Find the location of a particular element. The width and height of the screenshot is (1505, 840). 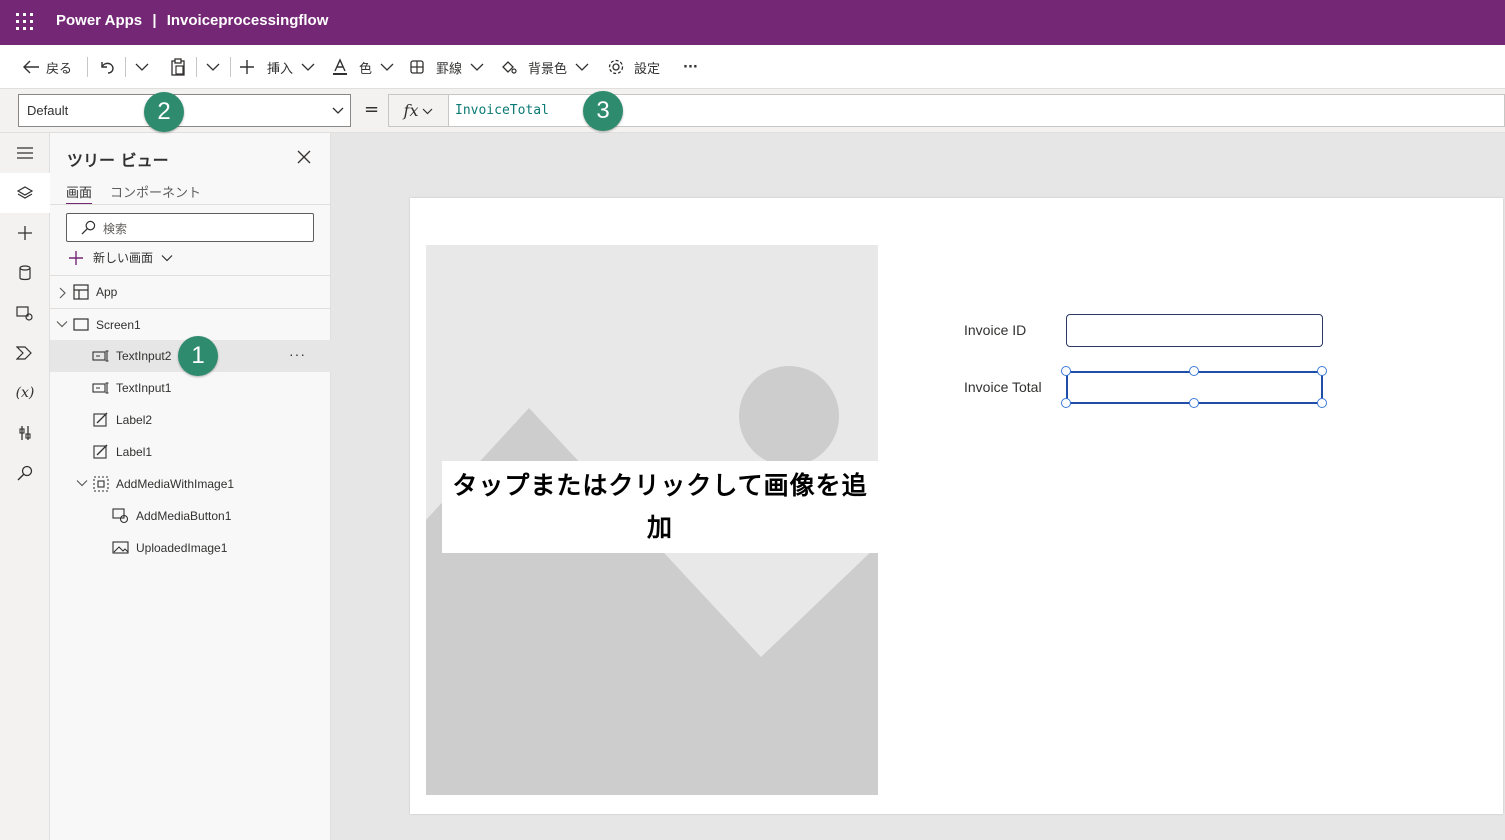

variables-button: (x) is located at coordinates (25, 393).